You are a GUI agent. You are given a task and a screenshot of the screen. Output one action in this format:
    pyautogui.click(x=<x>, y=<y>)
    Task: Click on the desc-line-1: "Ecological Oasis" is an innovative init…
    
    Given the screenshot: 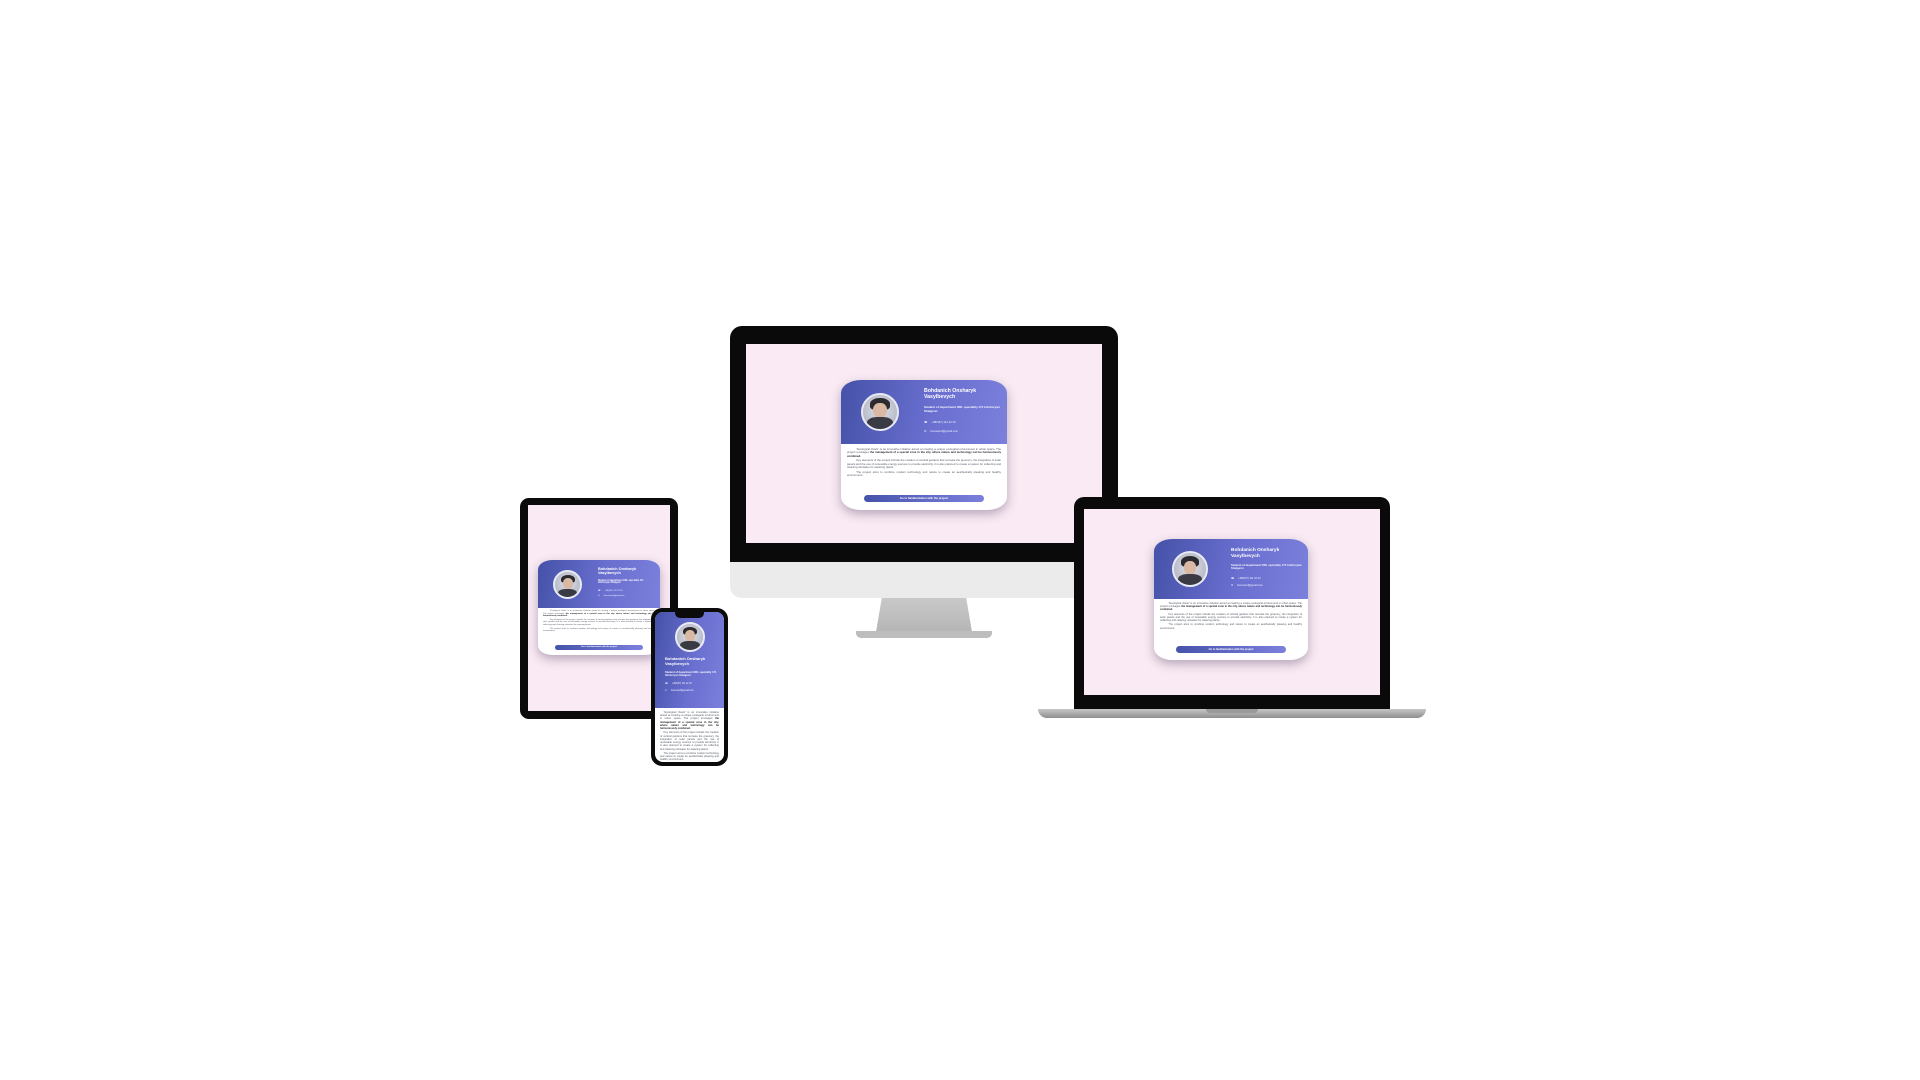 What is the action you would take?
    pyautogui.click(x=689, y=716)
    